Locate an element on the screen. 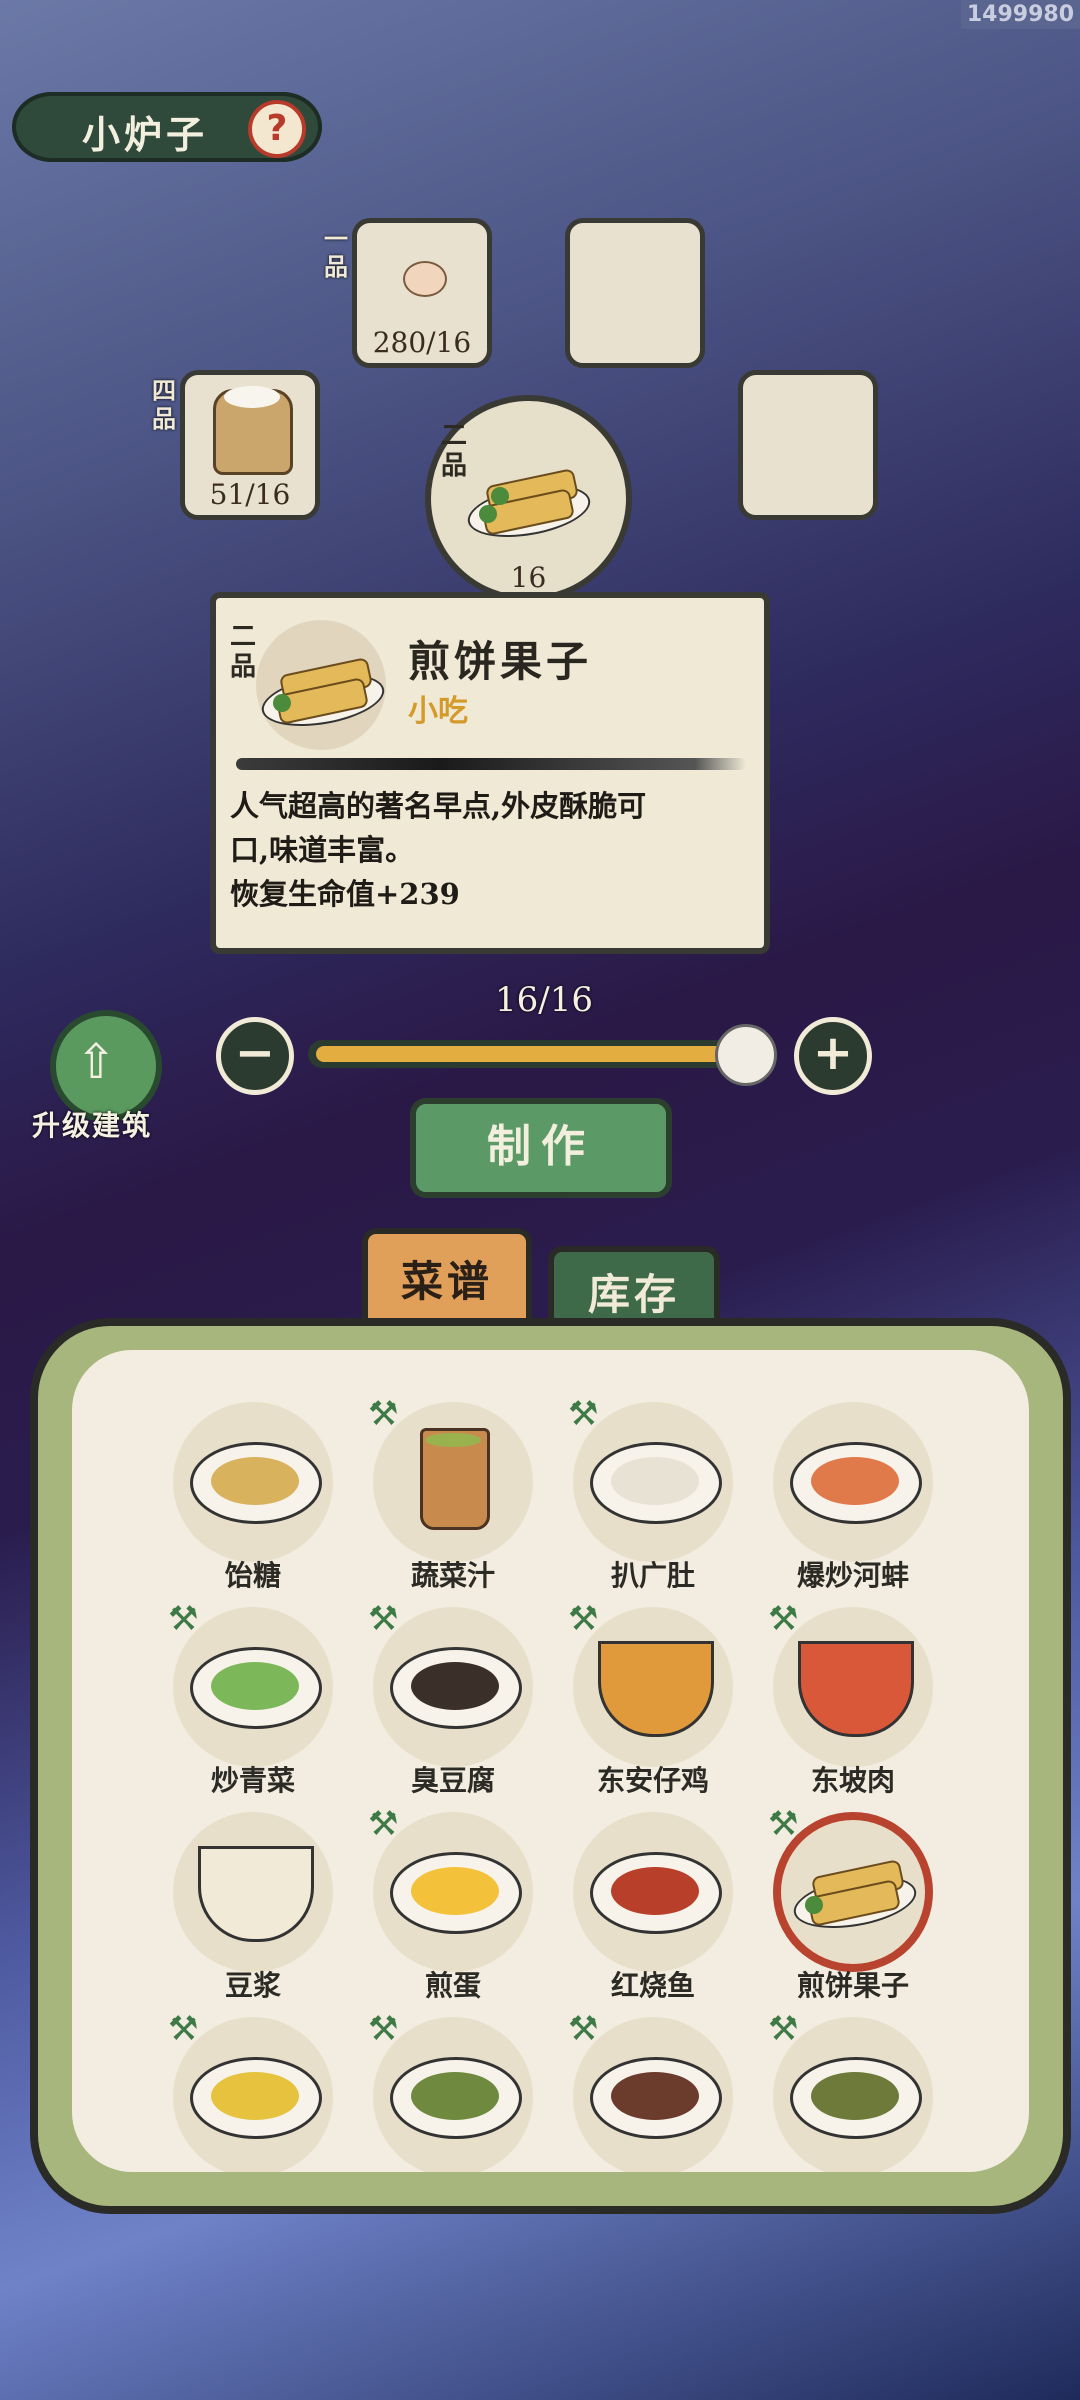 Image resolution: width=1080 pixels, height=2400 pixels. quantity-slider is located at coordinates (540, 1054).